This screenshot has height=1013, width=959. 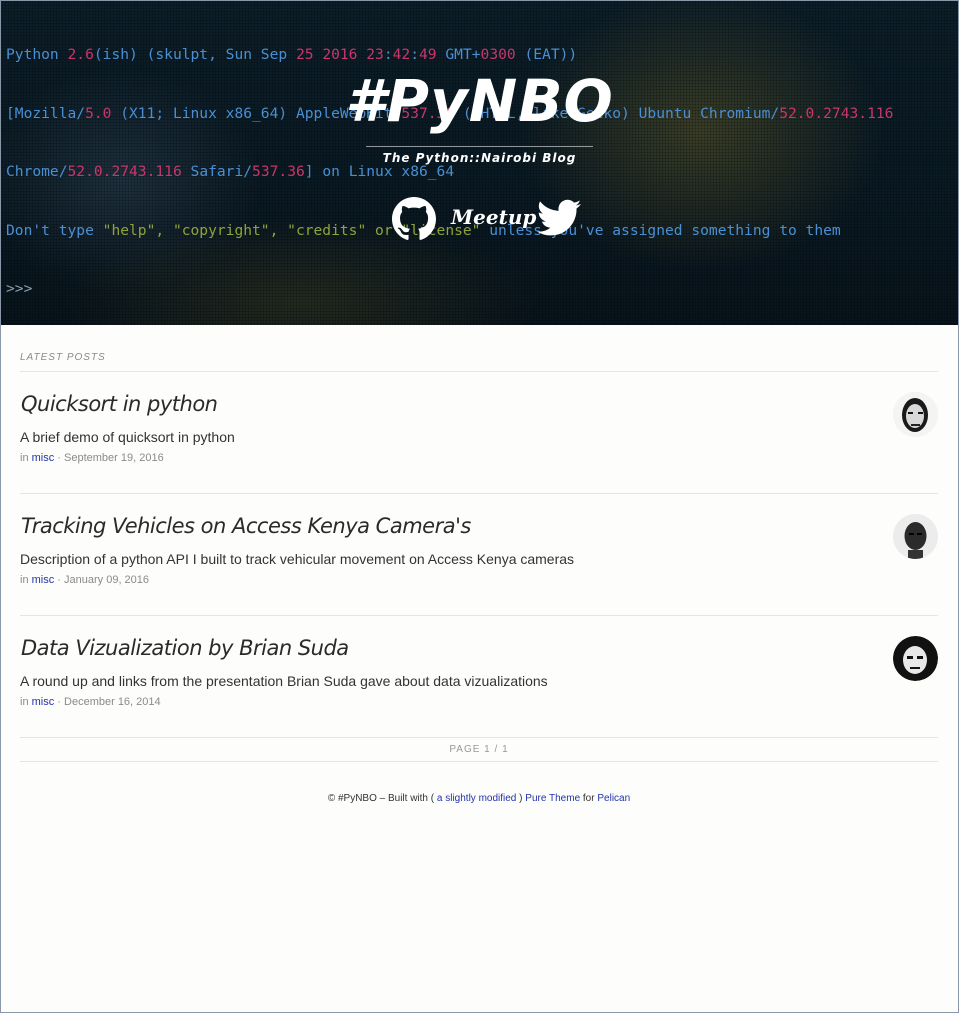 I want to click on post-date: September 19, 2016, so click(x=114, y=458).